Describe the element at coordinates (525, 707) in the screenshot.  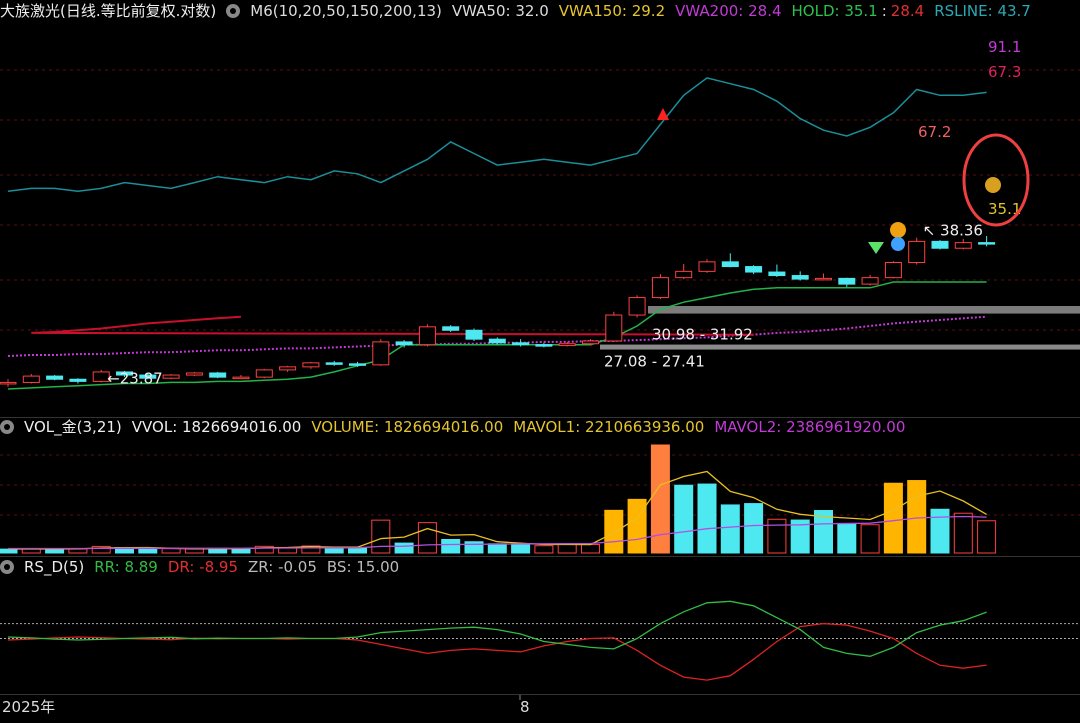
I see `month-label: 8` at that location.